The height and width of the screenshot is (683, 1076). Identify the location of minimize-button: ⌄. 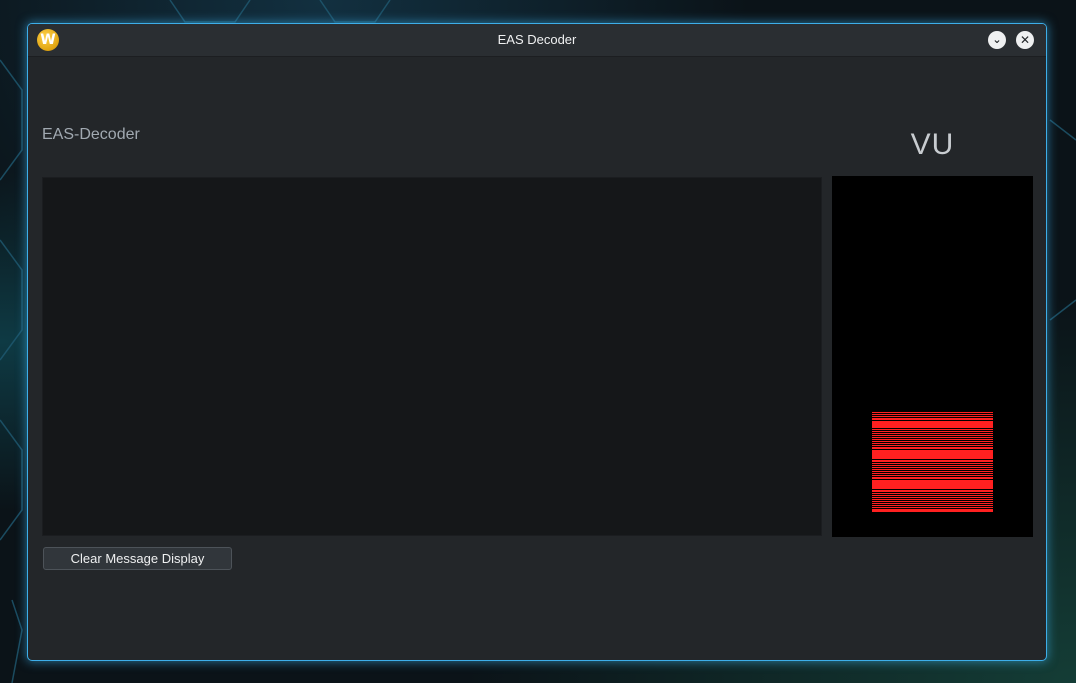
(997, 40).